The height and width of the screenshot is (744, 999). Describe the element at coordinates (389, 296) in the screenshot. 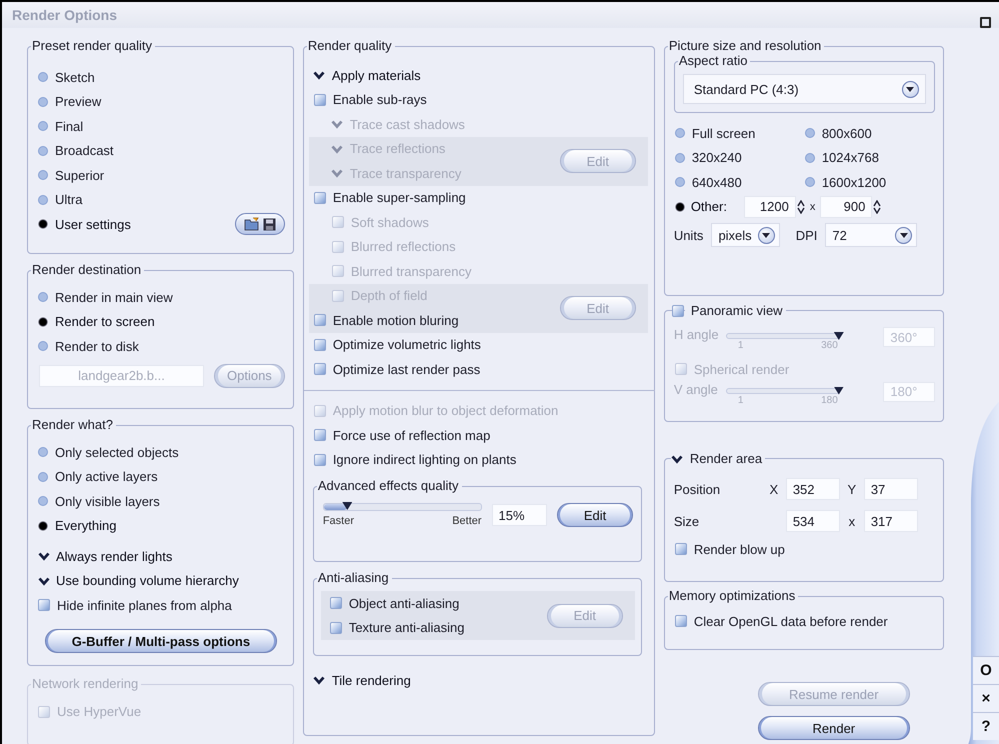

I see `checkbox-label: Depth of field` at that location.